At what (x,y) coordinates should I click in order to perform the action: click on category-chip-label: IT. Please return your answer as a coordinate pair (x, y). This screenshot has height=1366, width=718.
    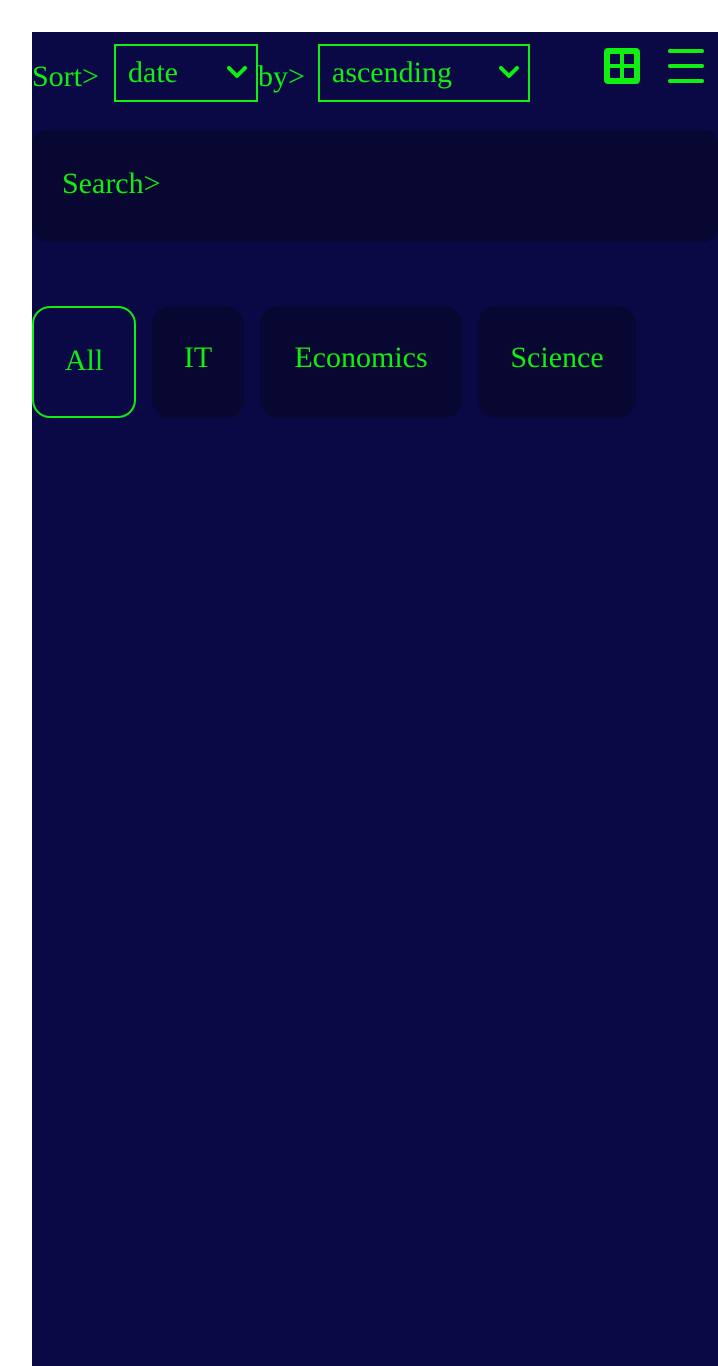
    Looking at the image, I should click on (198, 357).